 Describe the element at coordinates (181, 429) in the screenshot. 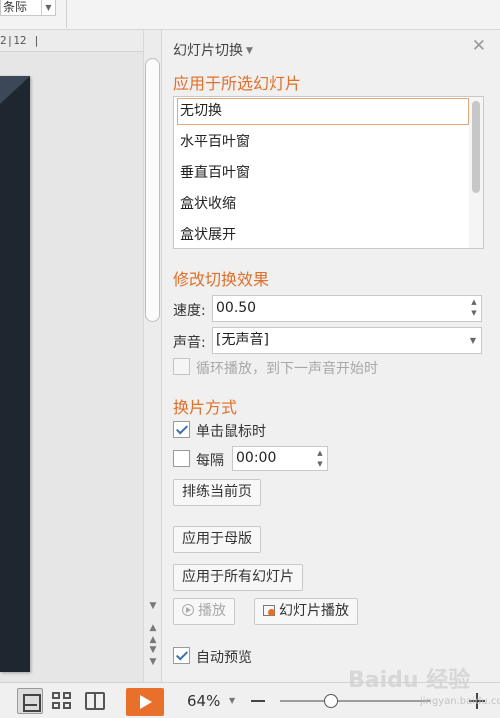

I see `on-click-checkbox` at that location.